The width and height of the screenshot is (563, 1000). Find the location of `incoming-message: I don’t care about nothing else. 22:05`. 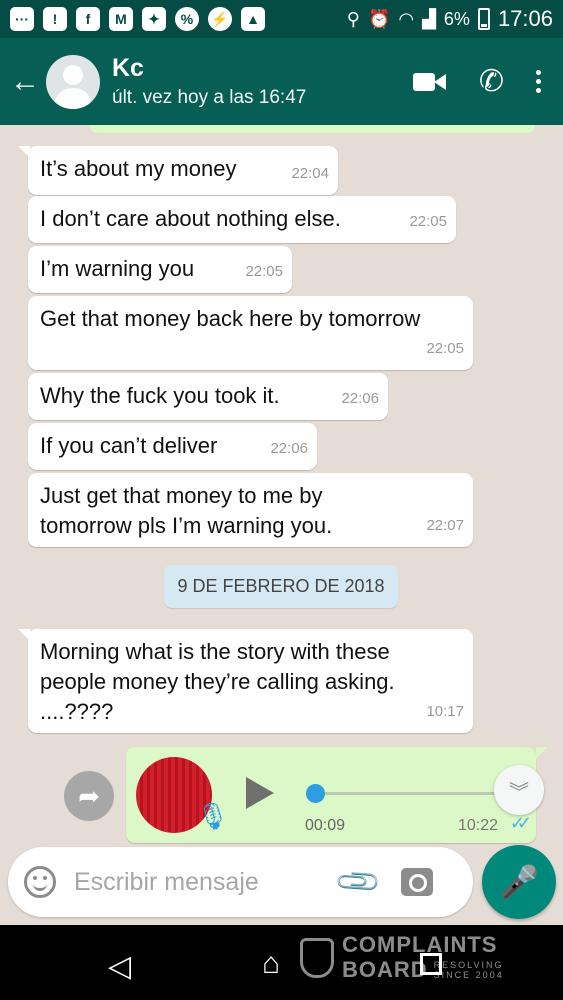

incoming-message: I don’t care about nothing else. 22:05 is located at coordinates (242, 219).